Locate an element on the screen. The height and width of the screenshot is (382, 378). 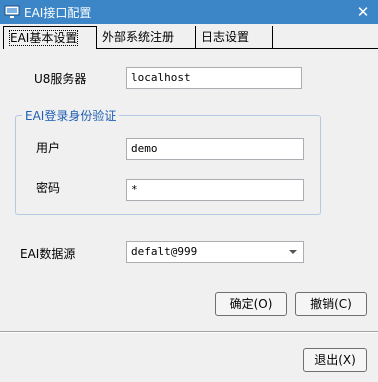
tab-panel-border is located at coordinates (237, 48).